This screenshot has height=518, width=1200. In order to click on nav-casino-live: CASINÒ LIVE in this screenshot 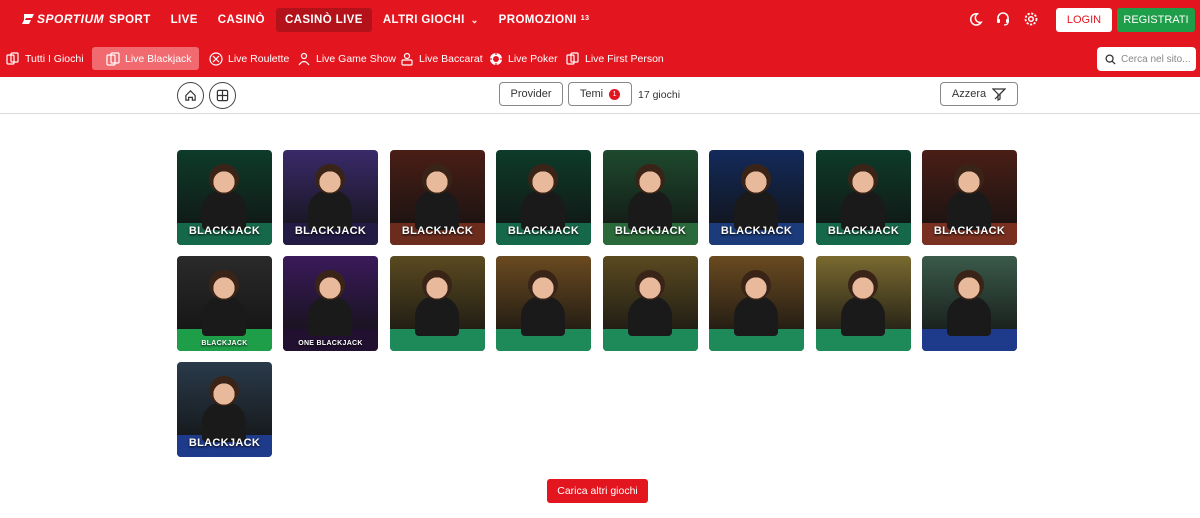, I will do `click(323, 20)`.